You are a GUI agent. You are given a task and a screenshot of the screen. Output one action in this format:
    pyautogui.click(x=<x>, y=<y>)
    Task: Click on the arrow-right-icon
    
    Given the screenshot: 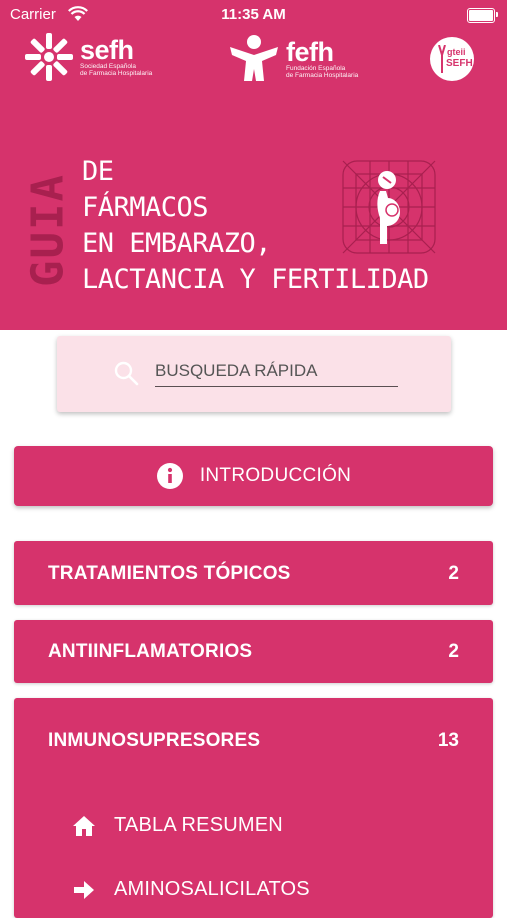 What is the action you would take?
    pyautogui.click(x=84, y=889)
    